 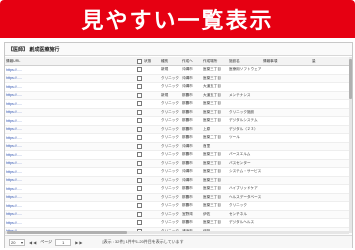 I want to click on table-row: https://..... クリニック 那覇市 医薬三丁目 デジタルシステム, so click(x=178, y=121).